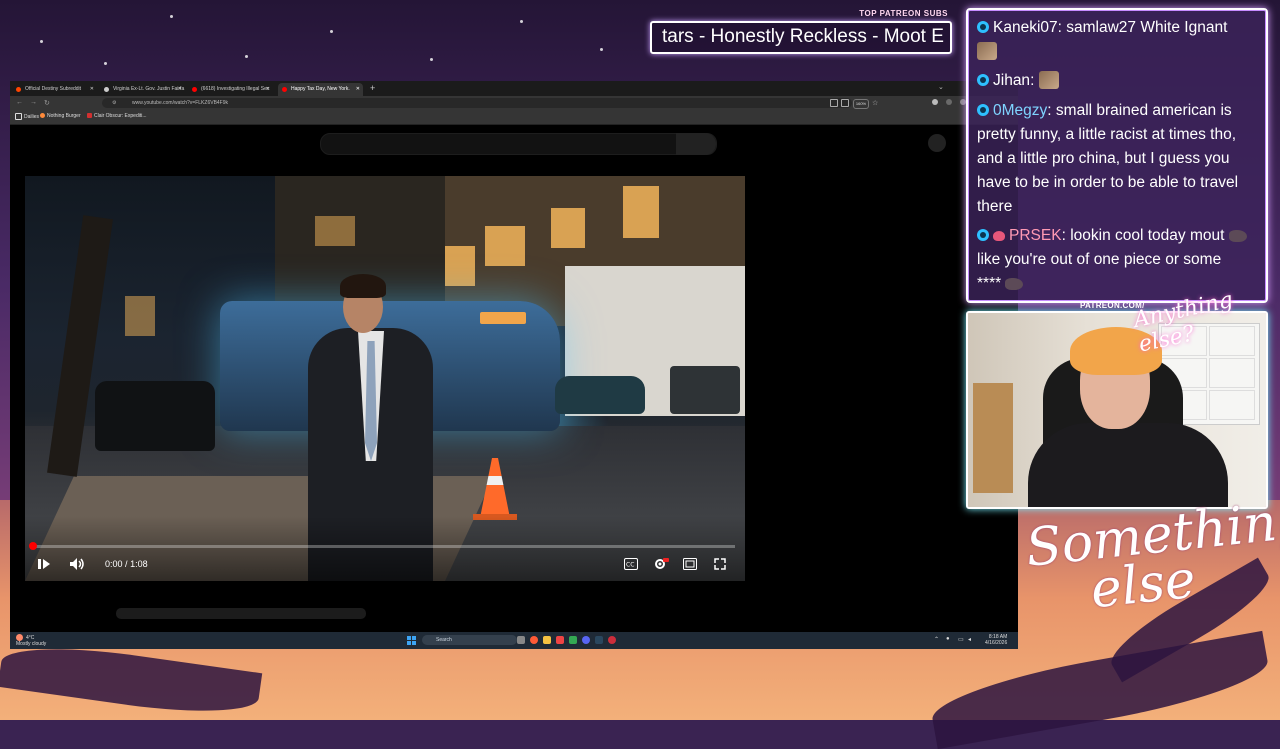 The width and height of the screenshot is (1280, 749). What do you see at coordinates (993, 438) in the screenshot?
I see `webcam-shelf` at bounding box center [993, 438].